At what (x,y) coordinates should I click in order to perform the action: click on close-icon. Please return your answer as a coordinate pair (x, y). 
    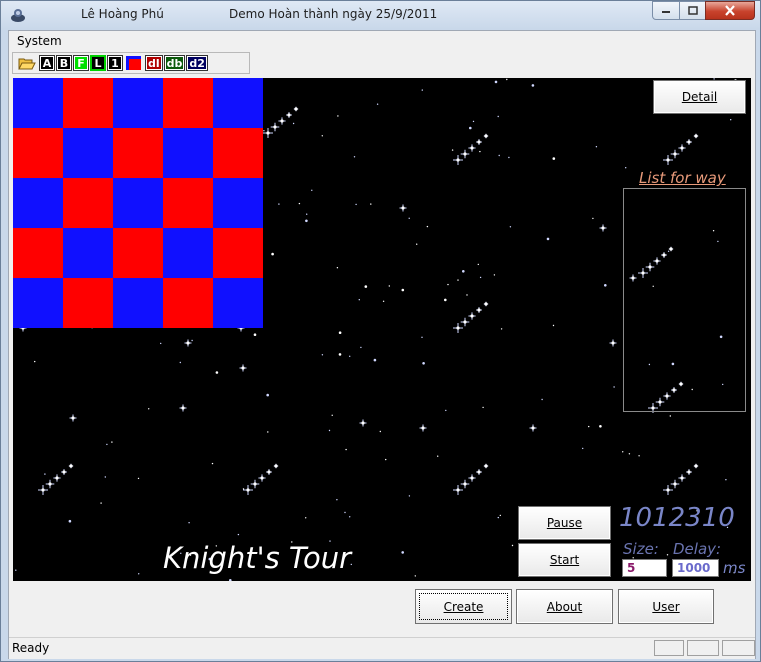
    Looking at the image, I should click on (730, 10).